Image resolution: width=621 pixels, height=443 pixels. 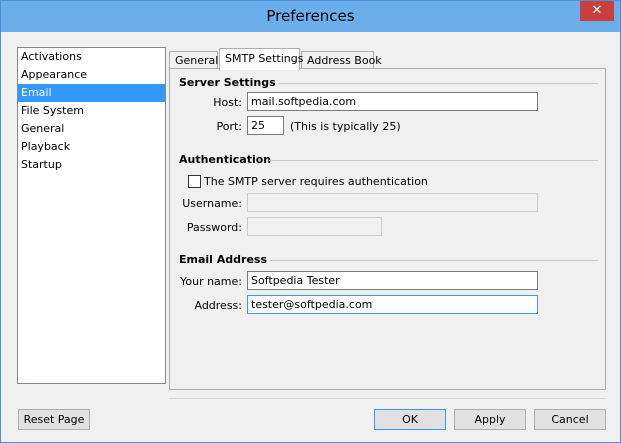 What do you see at coordinates (225, 259) in the screenshot?
I see `email-address-heading: Email Address` at bounding box center [225, 259].